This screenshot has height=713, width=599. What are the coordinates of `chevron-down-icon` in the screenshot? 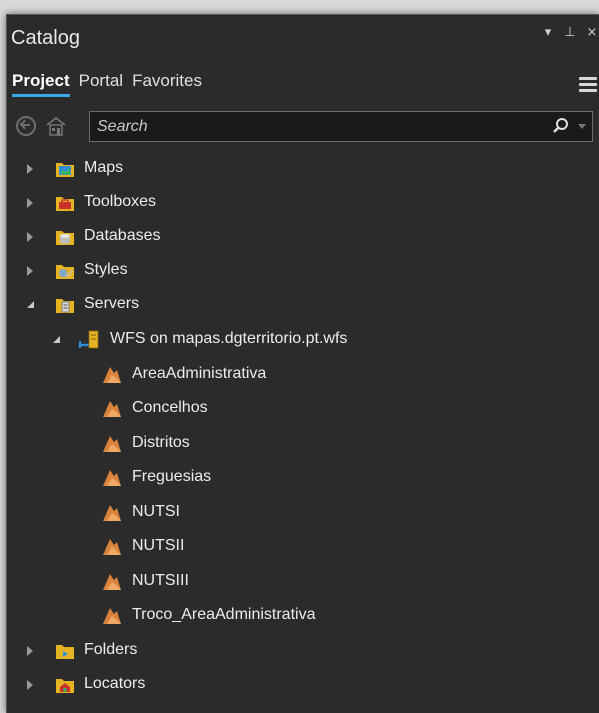 It's located at (582, 126).